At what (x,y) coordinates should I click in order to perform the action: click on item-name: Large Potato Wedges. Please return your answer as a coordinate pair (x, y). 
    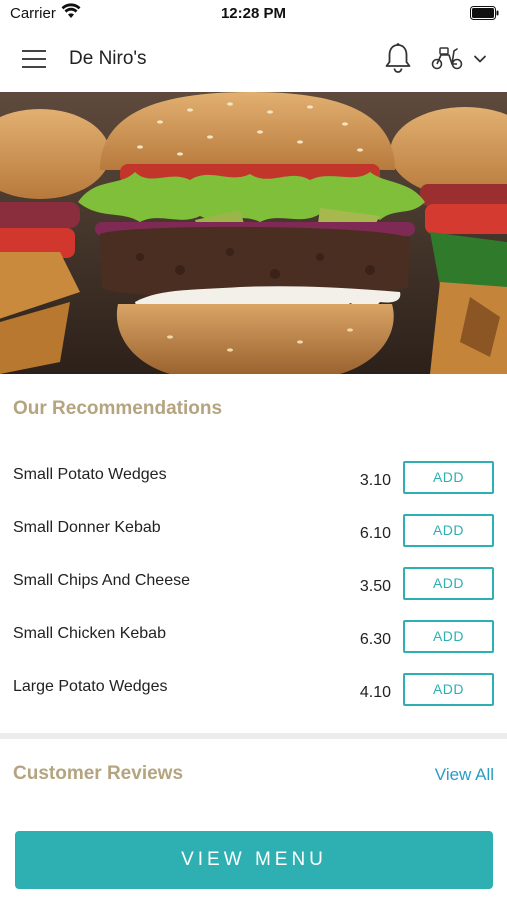
    Looking at the image, I should click on (90, 686).